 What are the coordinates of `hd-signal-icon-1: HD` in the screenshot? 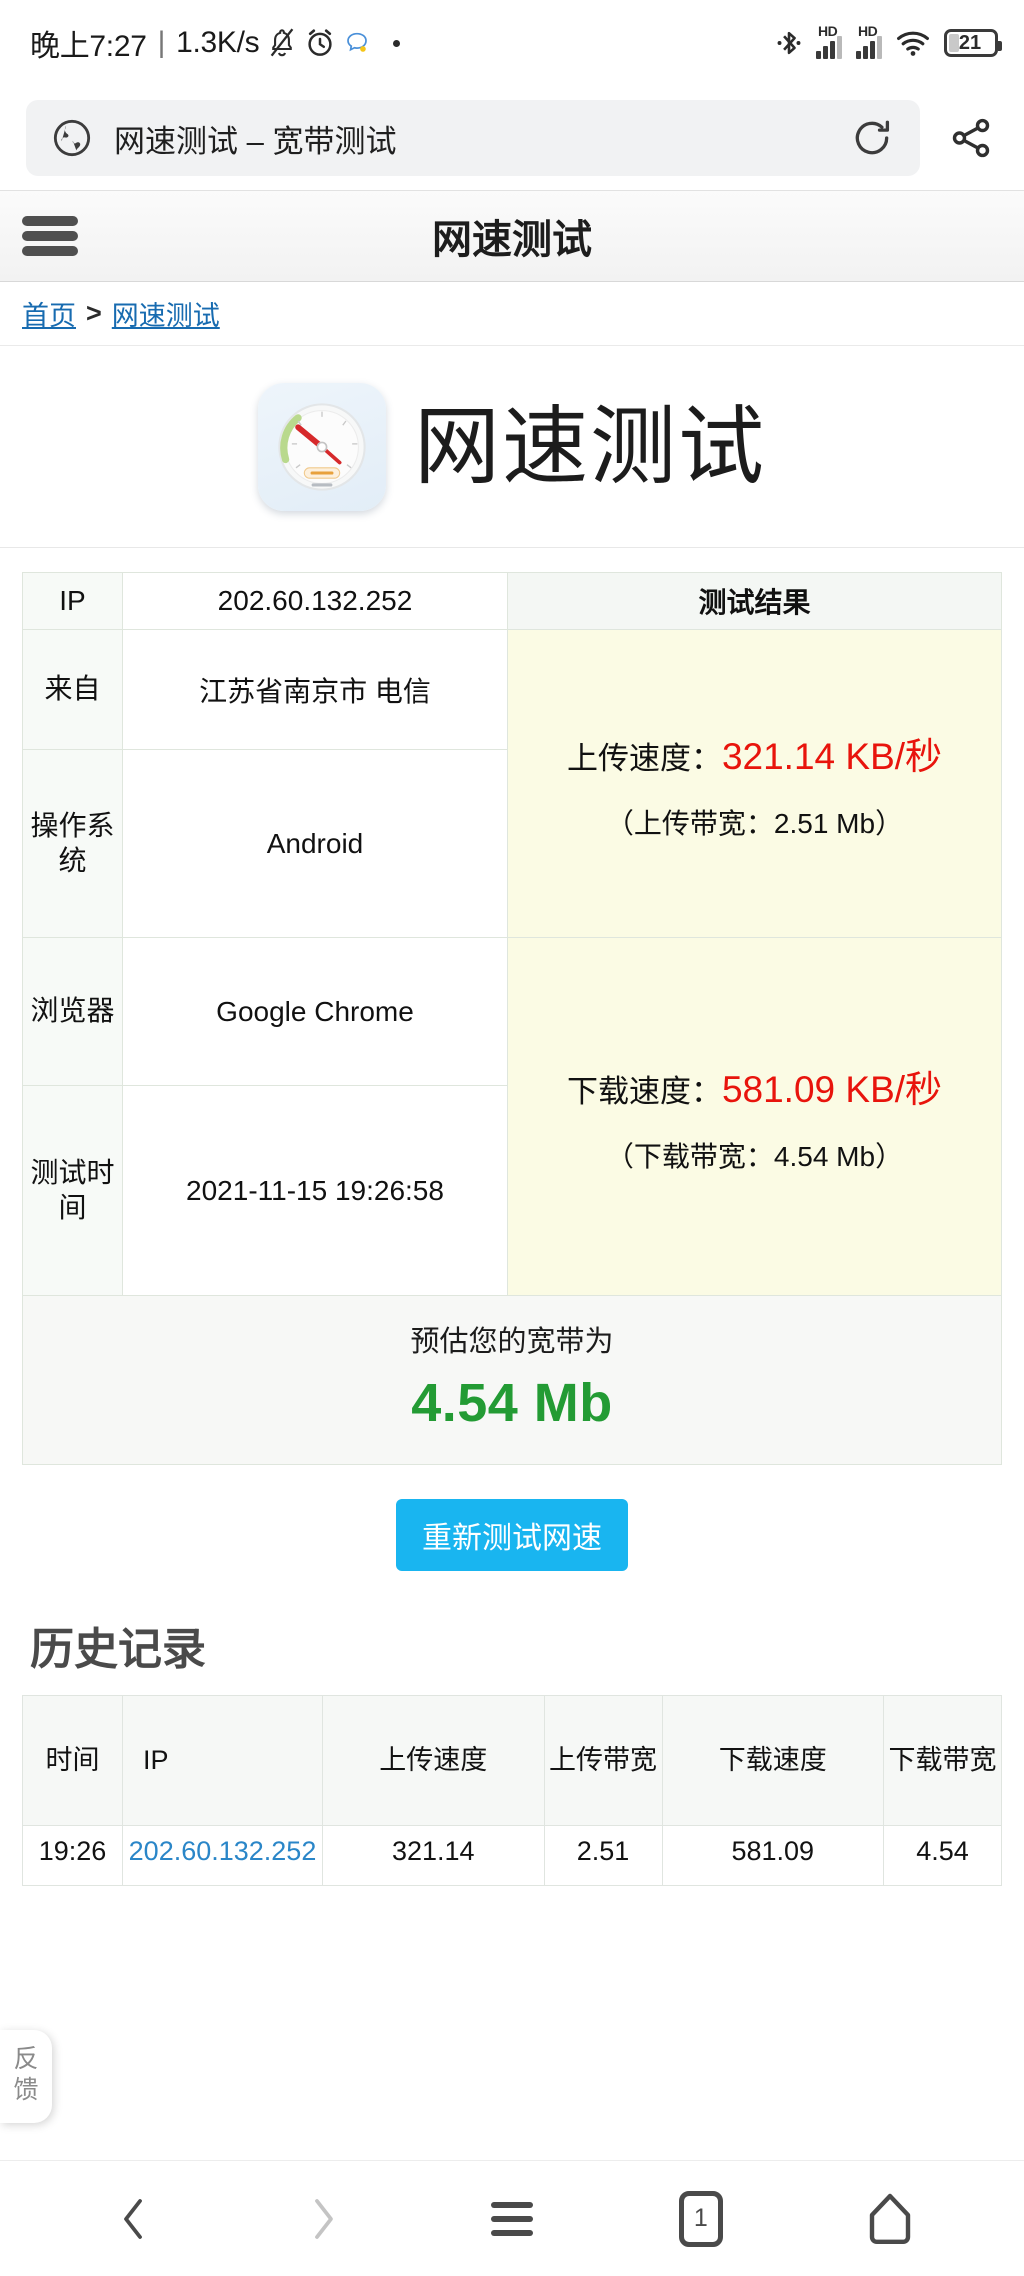 It's located at (829, 41).